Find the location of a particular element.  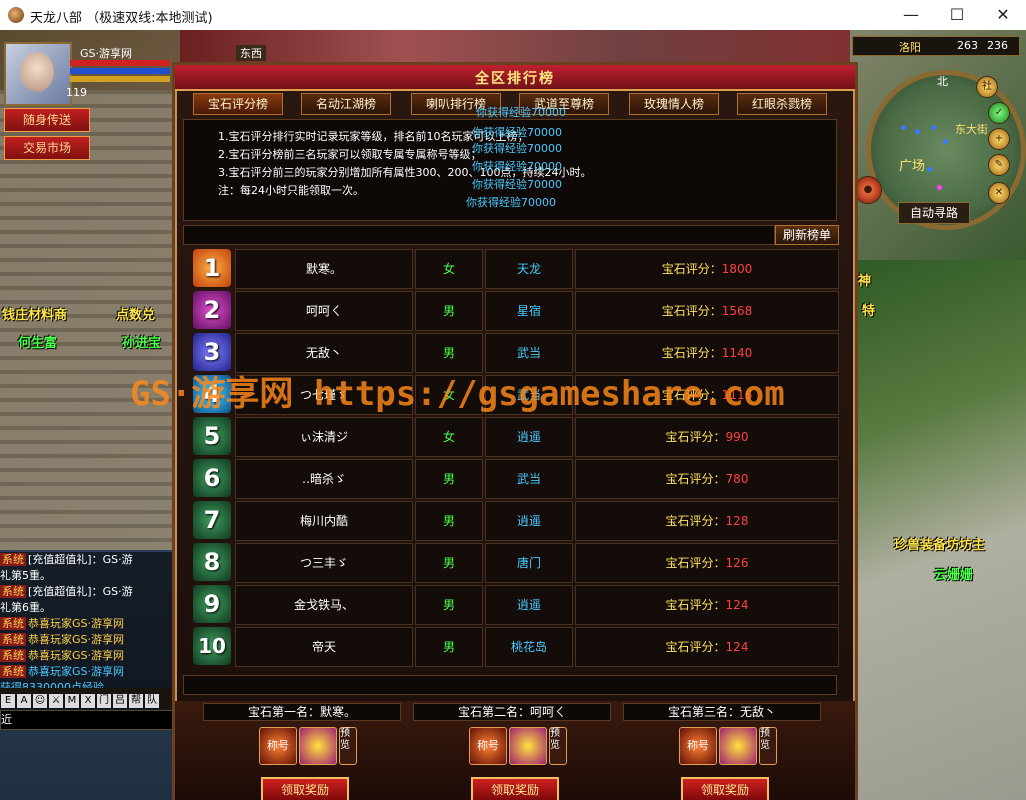

map-tool-icon: 社 is located at coordinates (987, 87).